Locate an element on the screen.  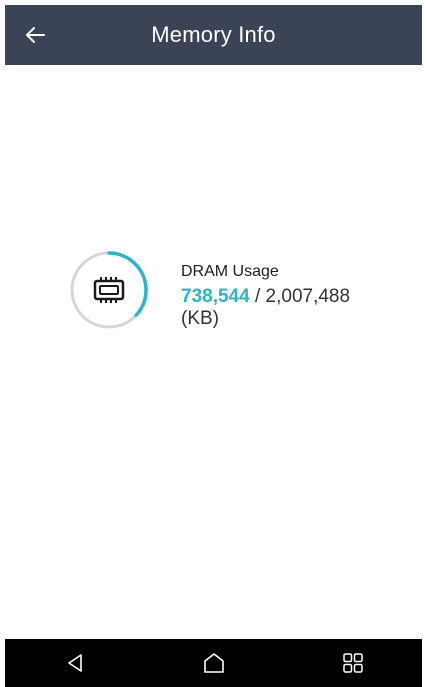
dram-usage-values: 738,544 / 2,007,488 is located at coordinates (286, 297).